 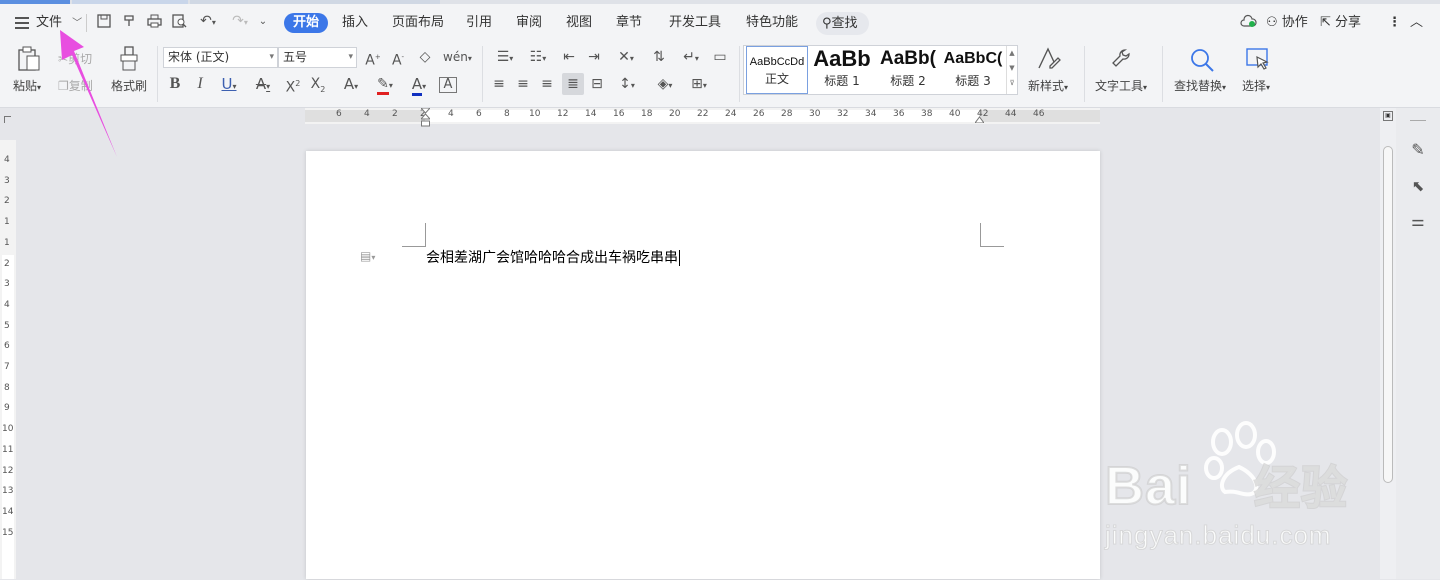 I want to click on collapse-ribbon-icon: ︿, so click(x=1416, y=23).